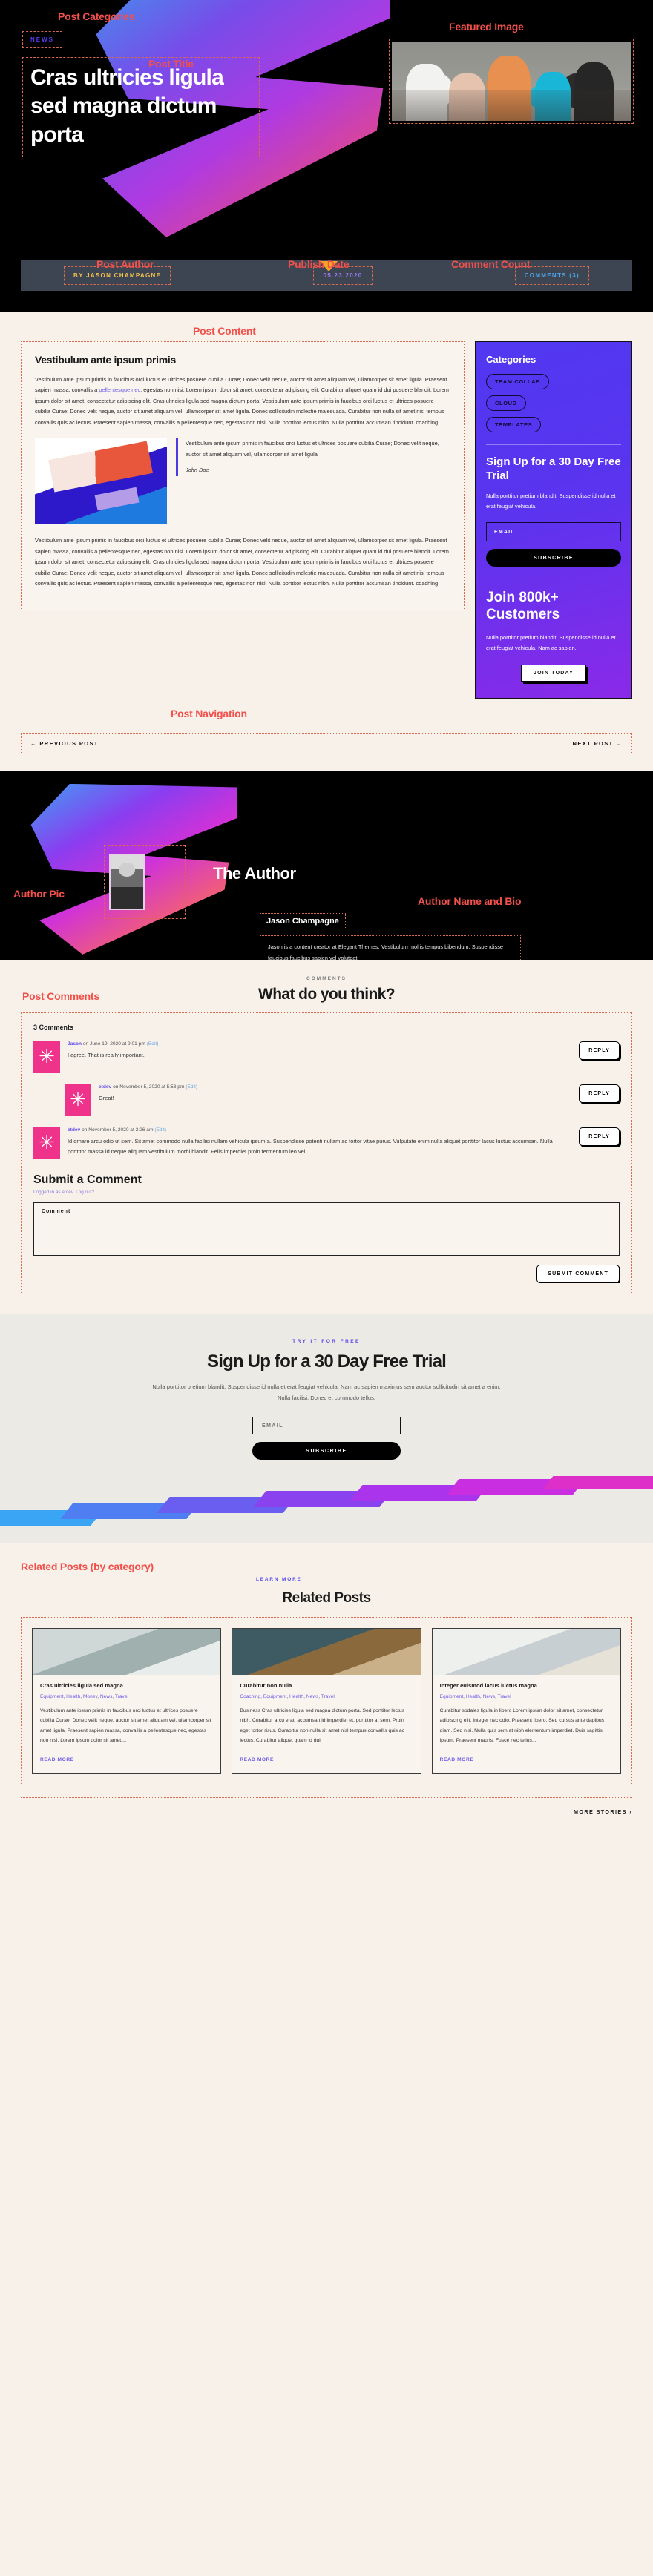 This screenshot has height=2576, width=653. What do you see at coordinates (75, 1044) in the screenshot?
I see `commenter-name: Jason` at bounding box center [75, 1044].